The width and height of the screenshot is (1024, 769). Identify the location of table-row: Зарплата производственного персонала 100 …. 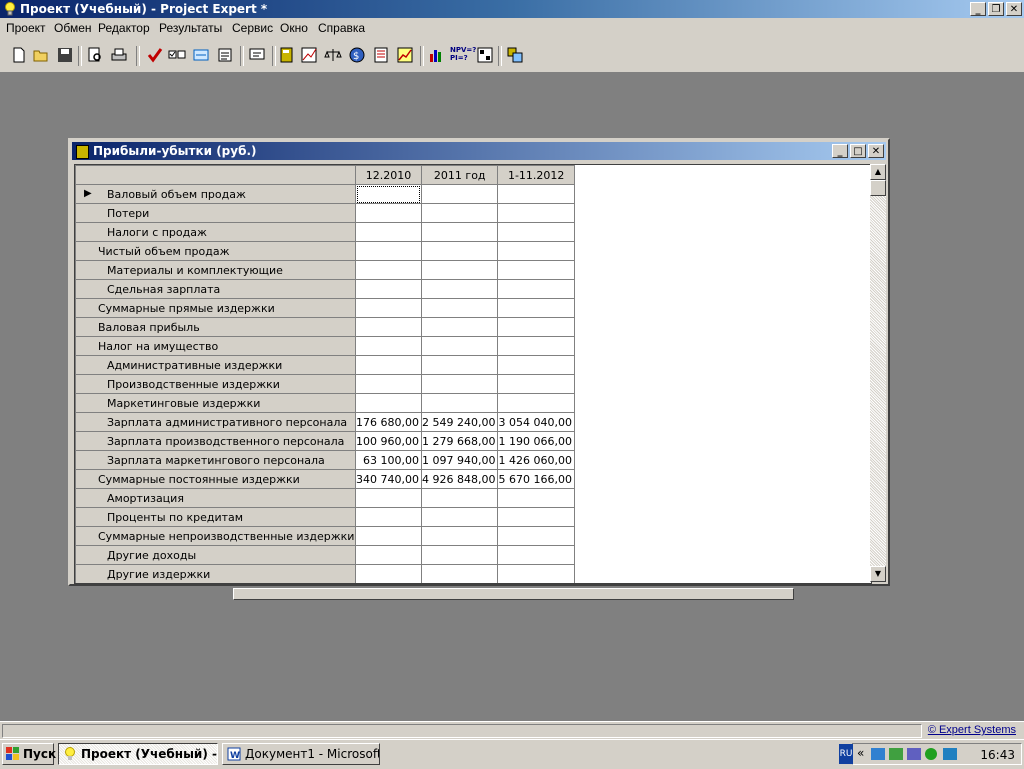
(325, 441).